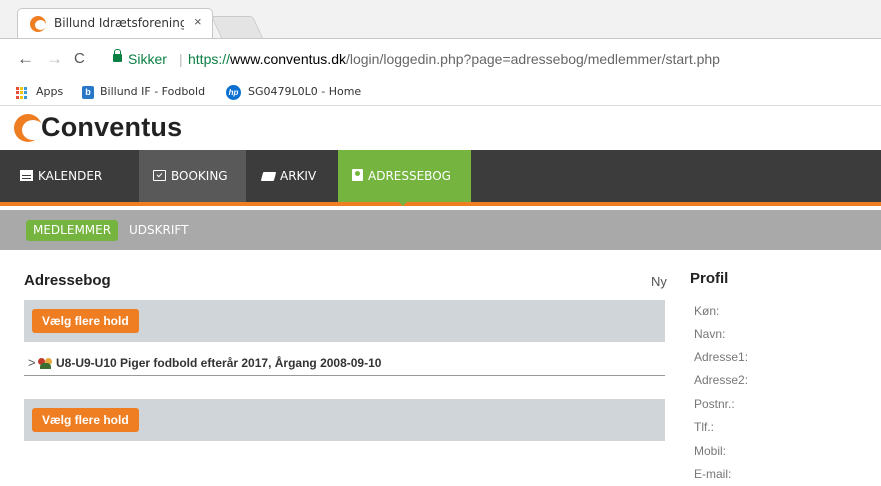 The width and height of the screenshot is (881, 486). What do you see at coordinates (70, 176) in the screenshot?
I see `nav-label: KALENDER` at bounding box center [70, 176].